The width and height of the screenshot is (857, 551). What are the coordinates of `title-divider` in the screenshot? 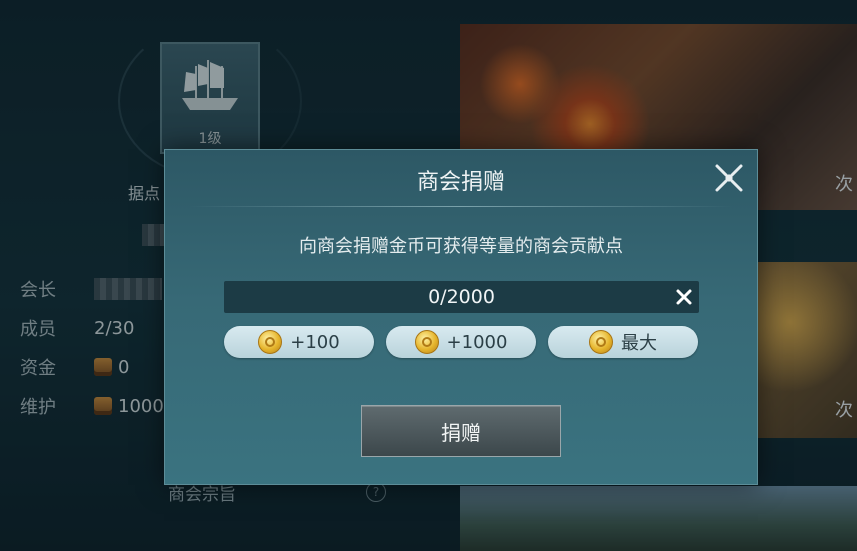 It's located at (461, 206).